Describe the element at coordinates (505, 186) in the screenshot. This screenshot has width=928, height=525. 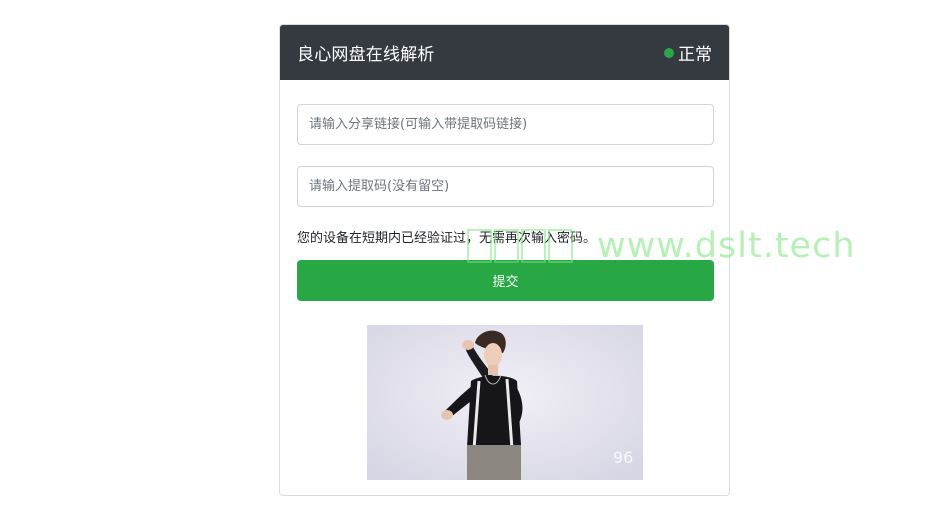
I see `extract-code-input` at that location.